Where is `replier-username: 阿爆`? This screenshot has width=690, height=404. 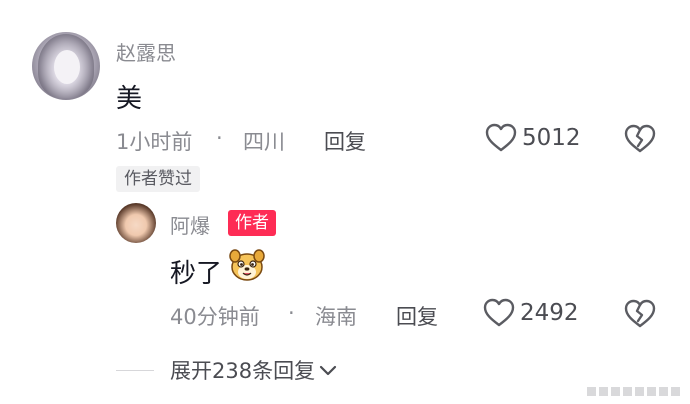
replier-username: 阿爆 is located at coordinates (190, 224).